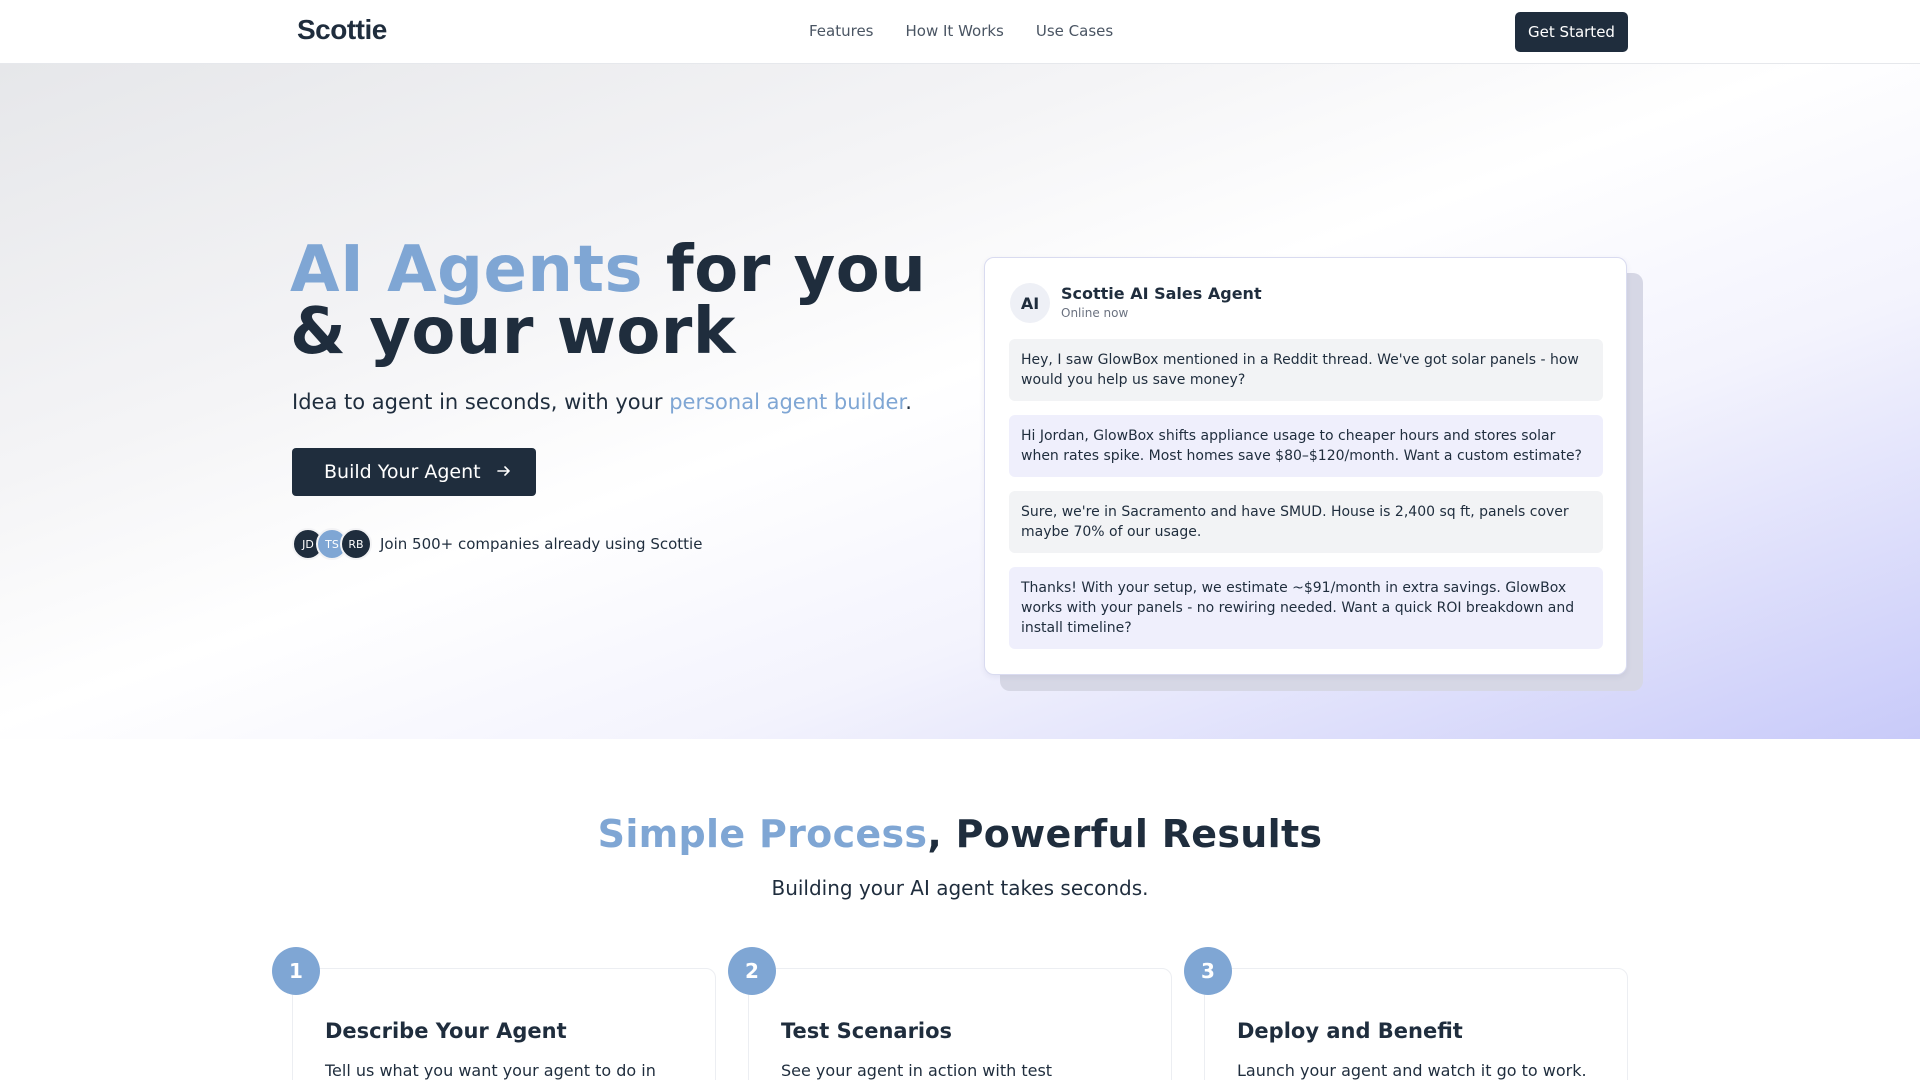 The image size is (1920, 1080). I want to click on agent-name: Scottie AI Sales Agent, so click(1161, 293).